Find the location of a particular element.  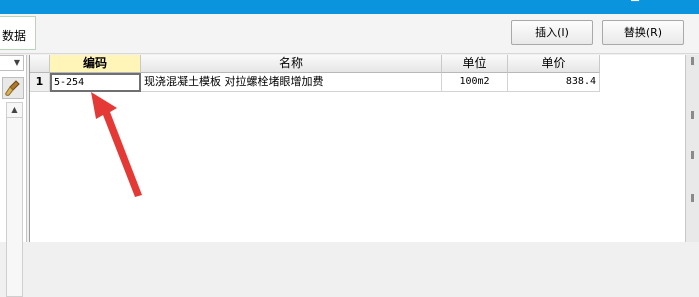

code-cell: 5-254 is located at coordinates (95, 82).